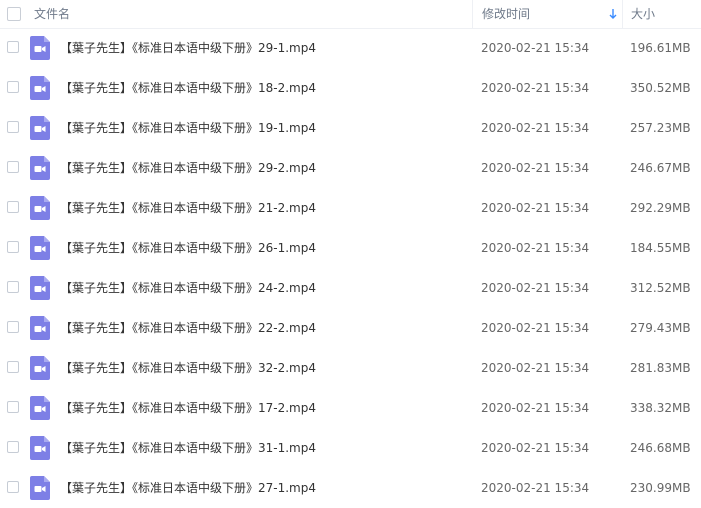 Image resolution: width=701 pixels, height=508 pixels. Describe the element at coordinates (660, 128) in the screenshot. I see `file-size: 257.23MB` at that location.